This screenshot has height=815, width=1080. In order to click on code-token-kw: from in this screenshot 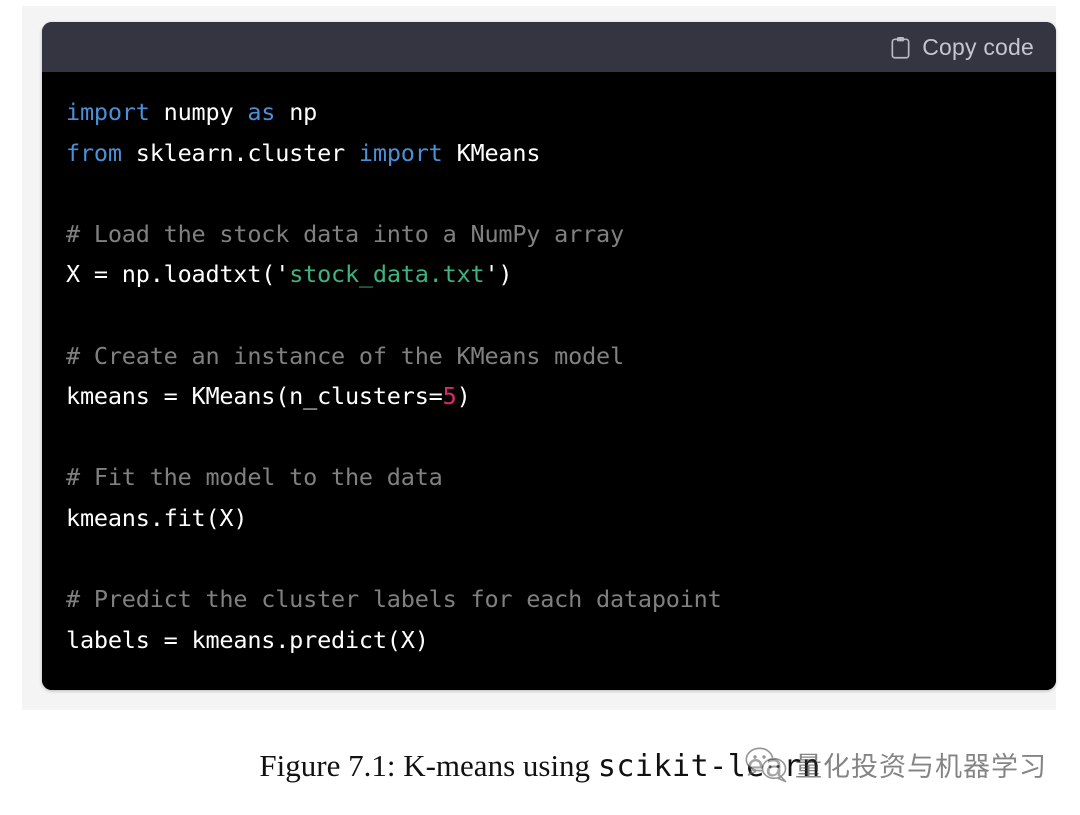, I will do `click(94, 152)`.